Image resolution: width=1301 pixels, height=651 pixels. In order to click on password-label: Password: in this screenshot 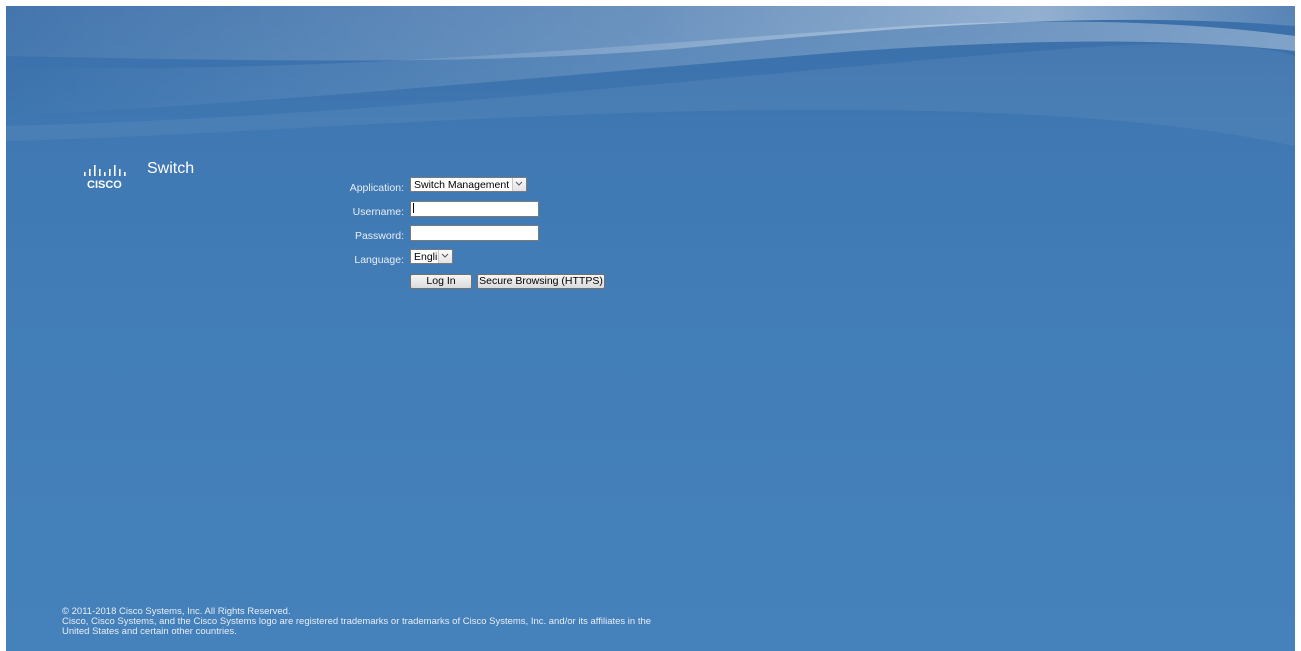, I will do `click(379, 236)`.